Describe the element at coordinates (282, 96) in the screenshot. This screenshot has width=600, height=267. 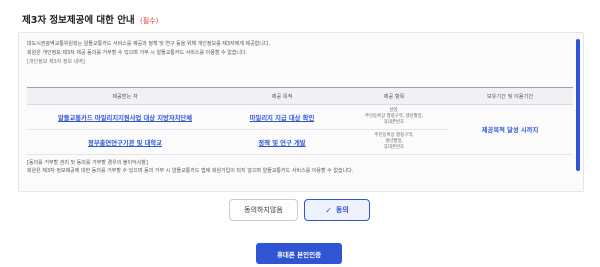
I see `header-purpose: 제공 목적` at that location.